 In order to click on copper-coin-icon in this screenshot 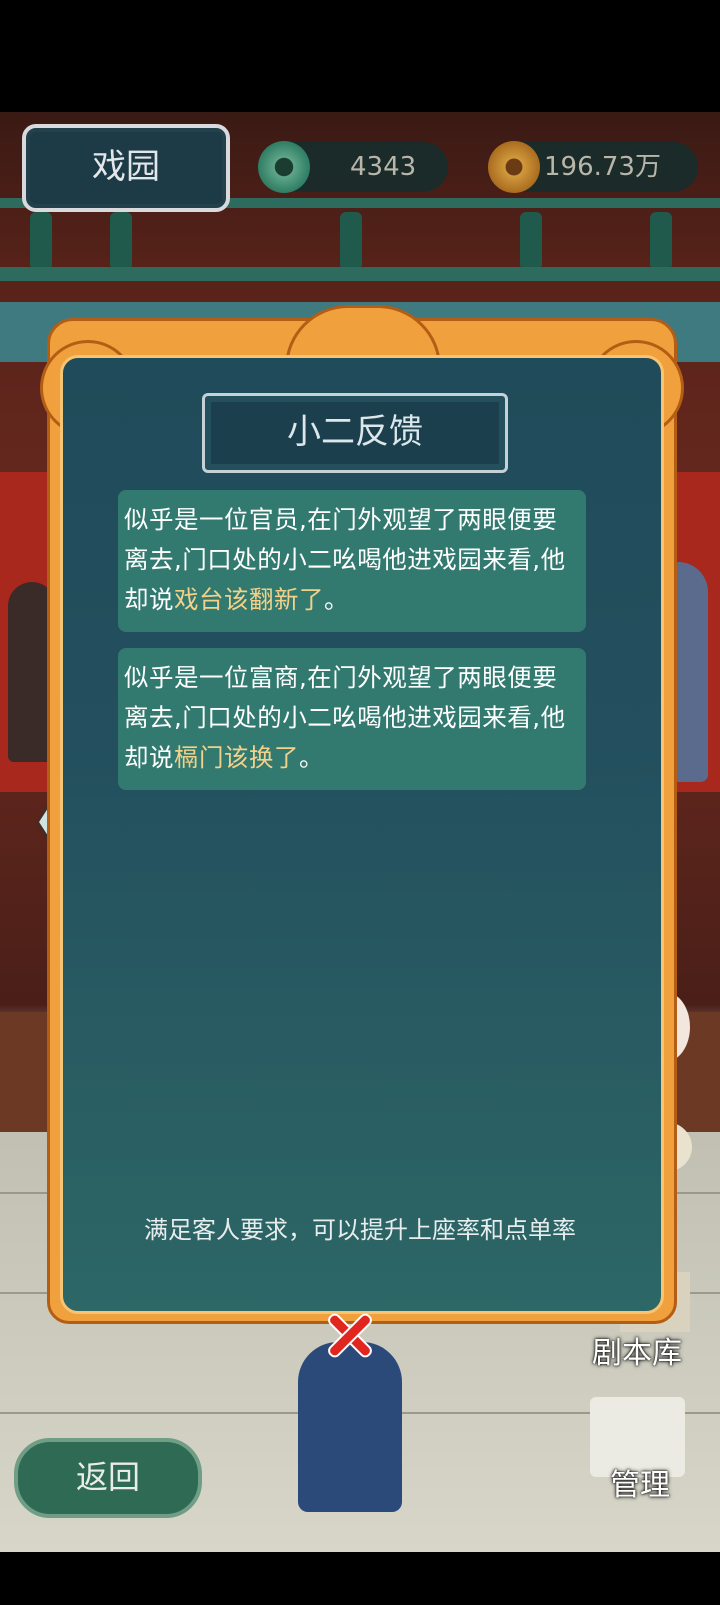, I will do `click(514, 167)`.